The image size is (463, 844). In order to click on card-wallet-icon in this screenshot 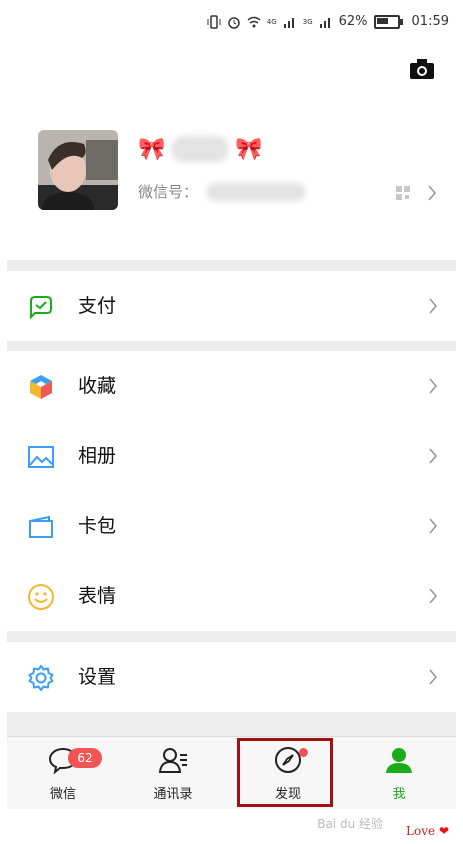, I will do `click(41, 526)`.